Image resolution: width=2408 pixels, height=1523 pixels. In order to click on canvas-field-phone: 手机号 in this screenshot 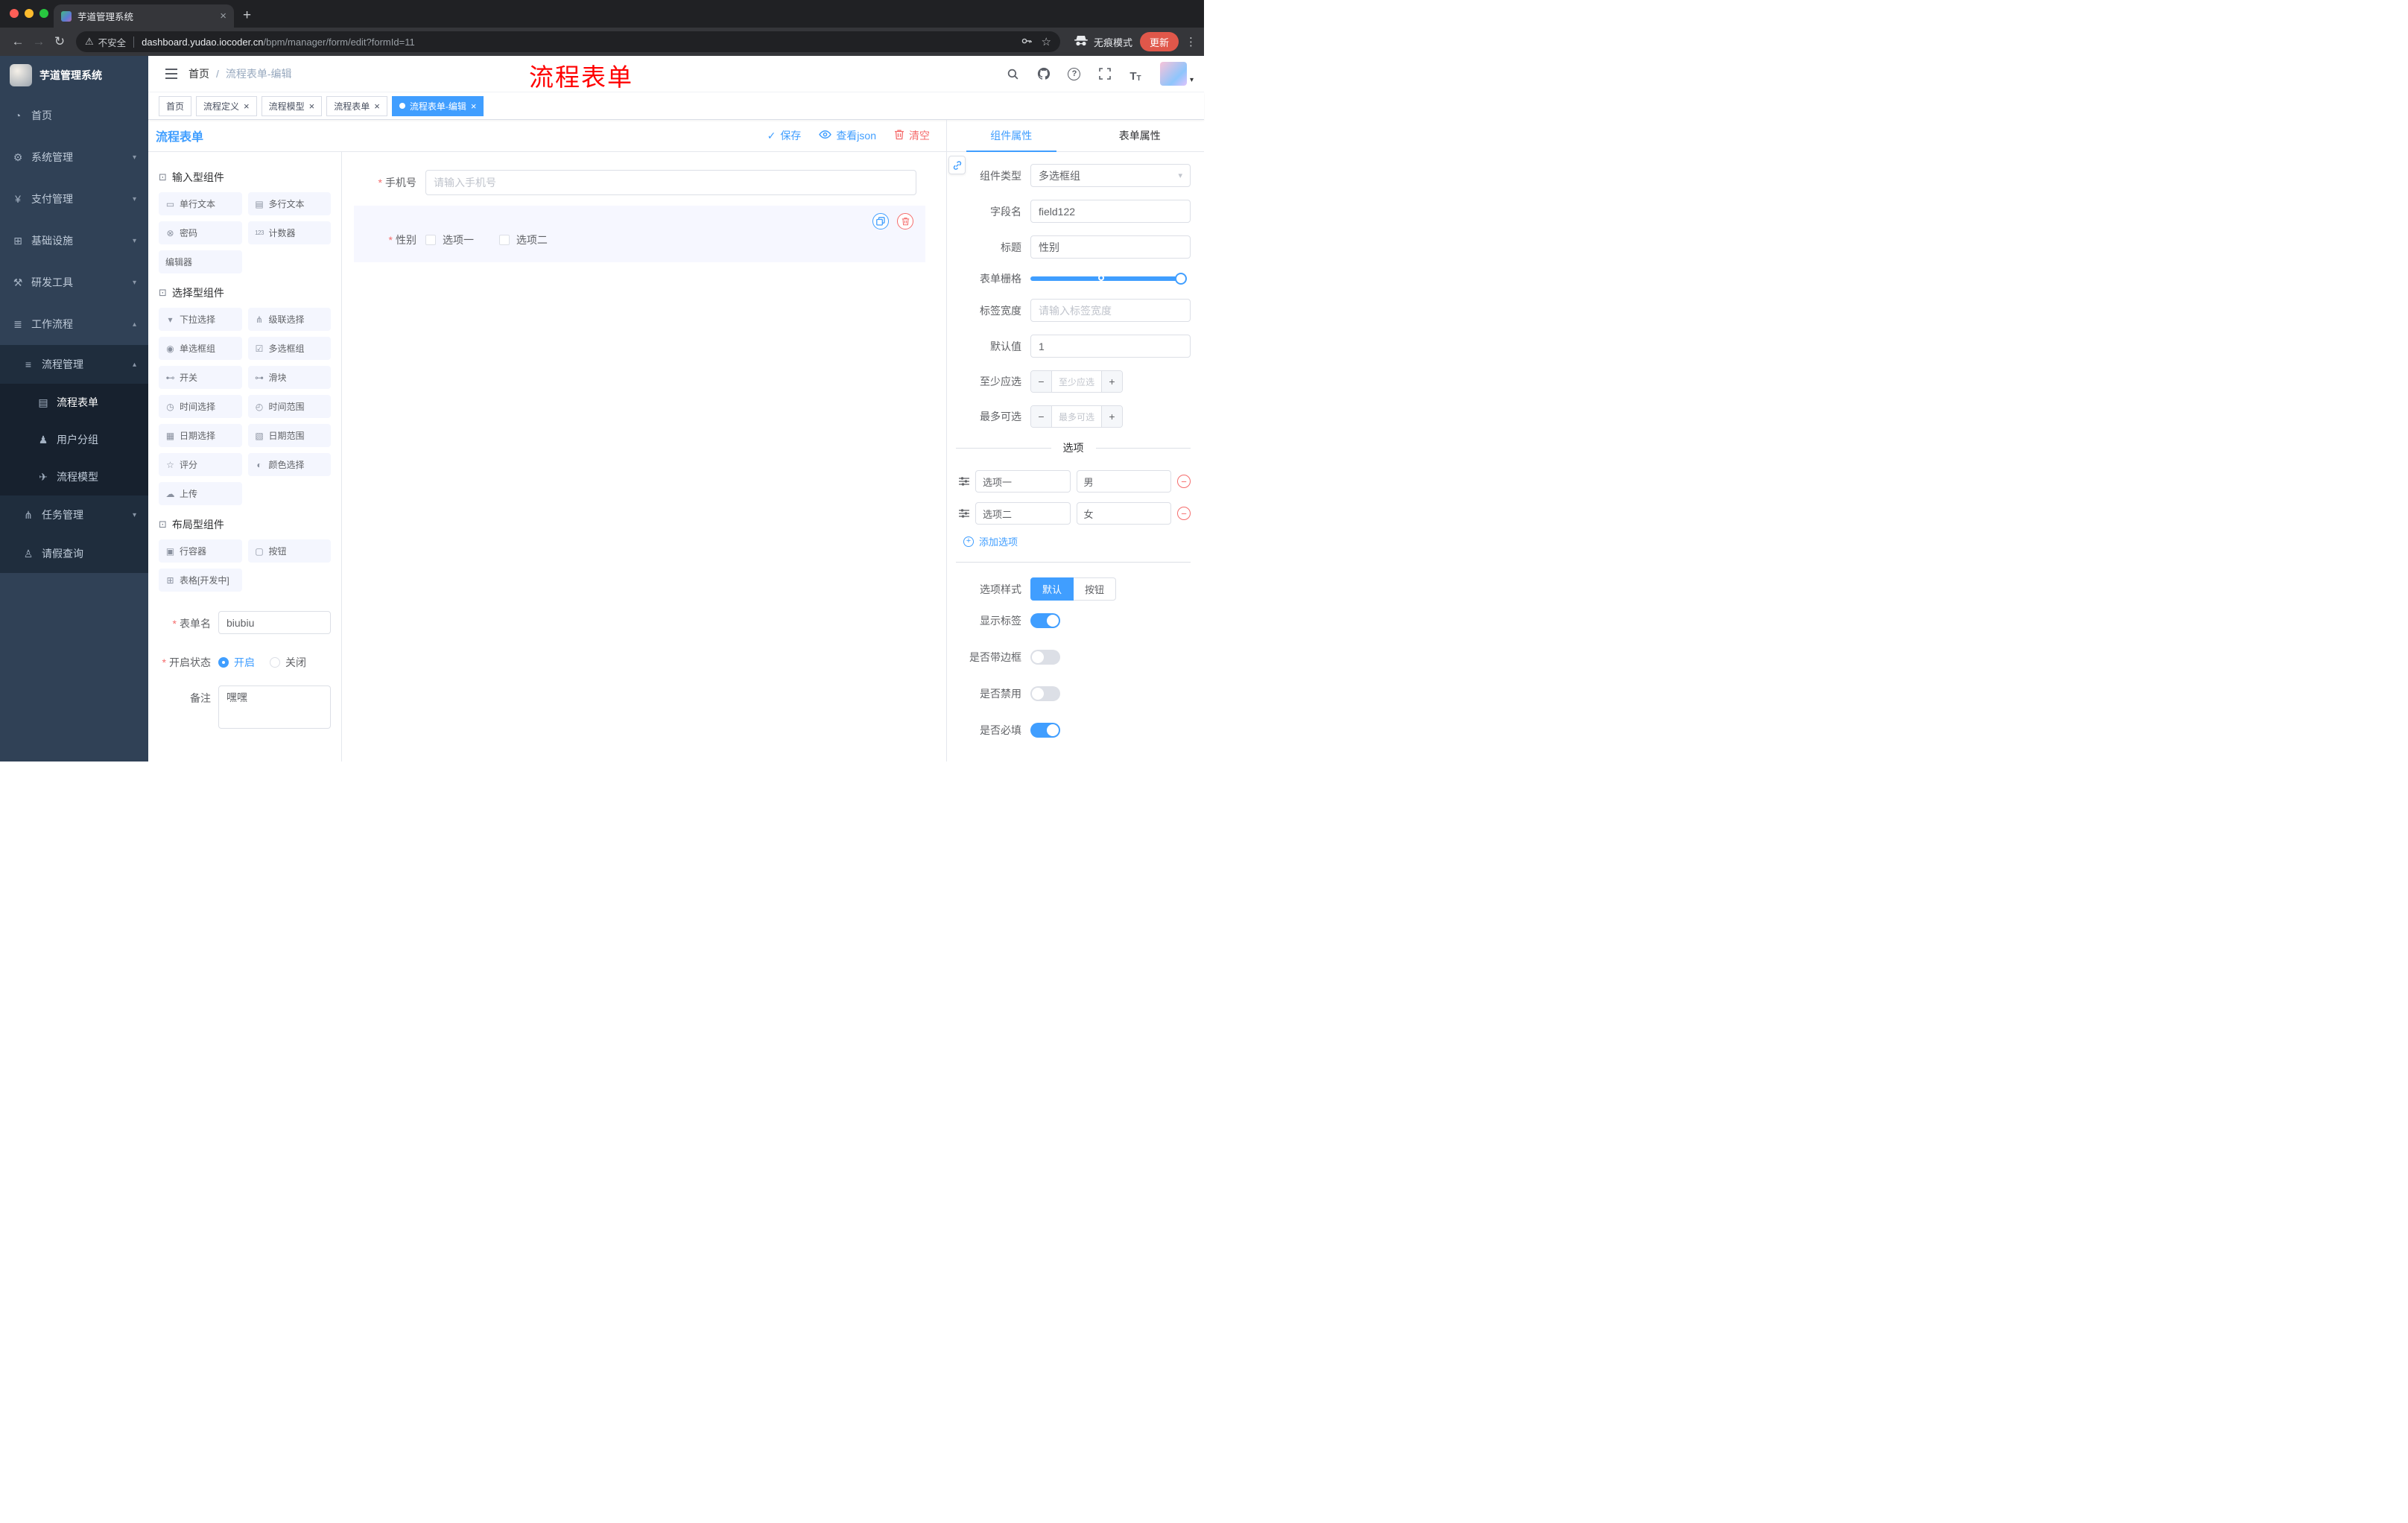, I will do `click(639, 182)`.